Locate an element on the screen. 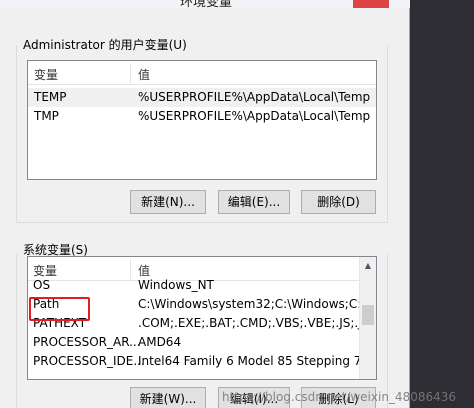  scroll-thumb is located at coordinates (368, 315).